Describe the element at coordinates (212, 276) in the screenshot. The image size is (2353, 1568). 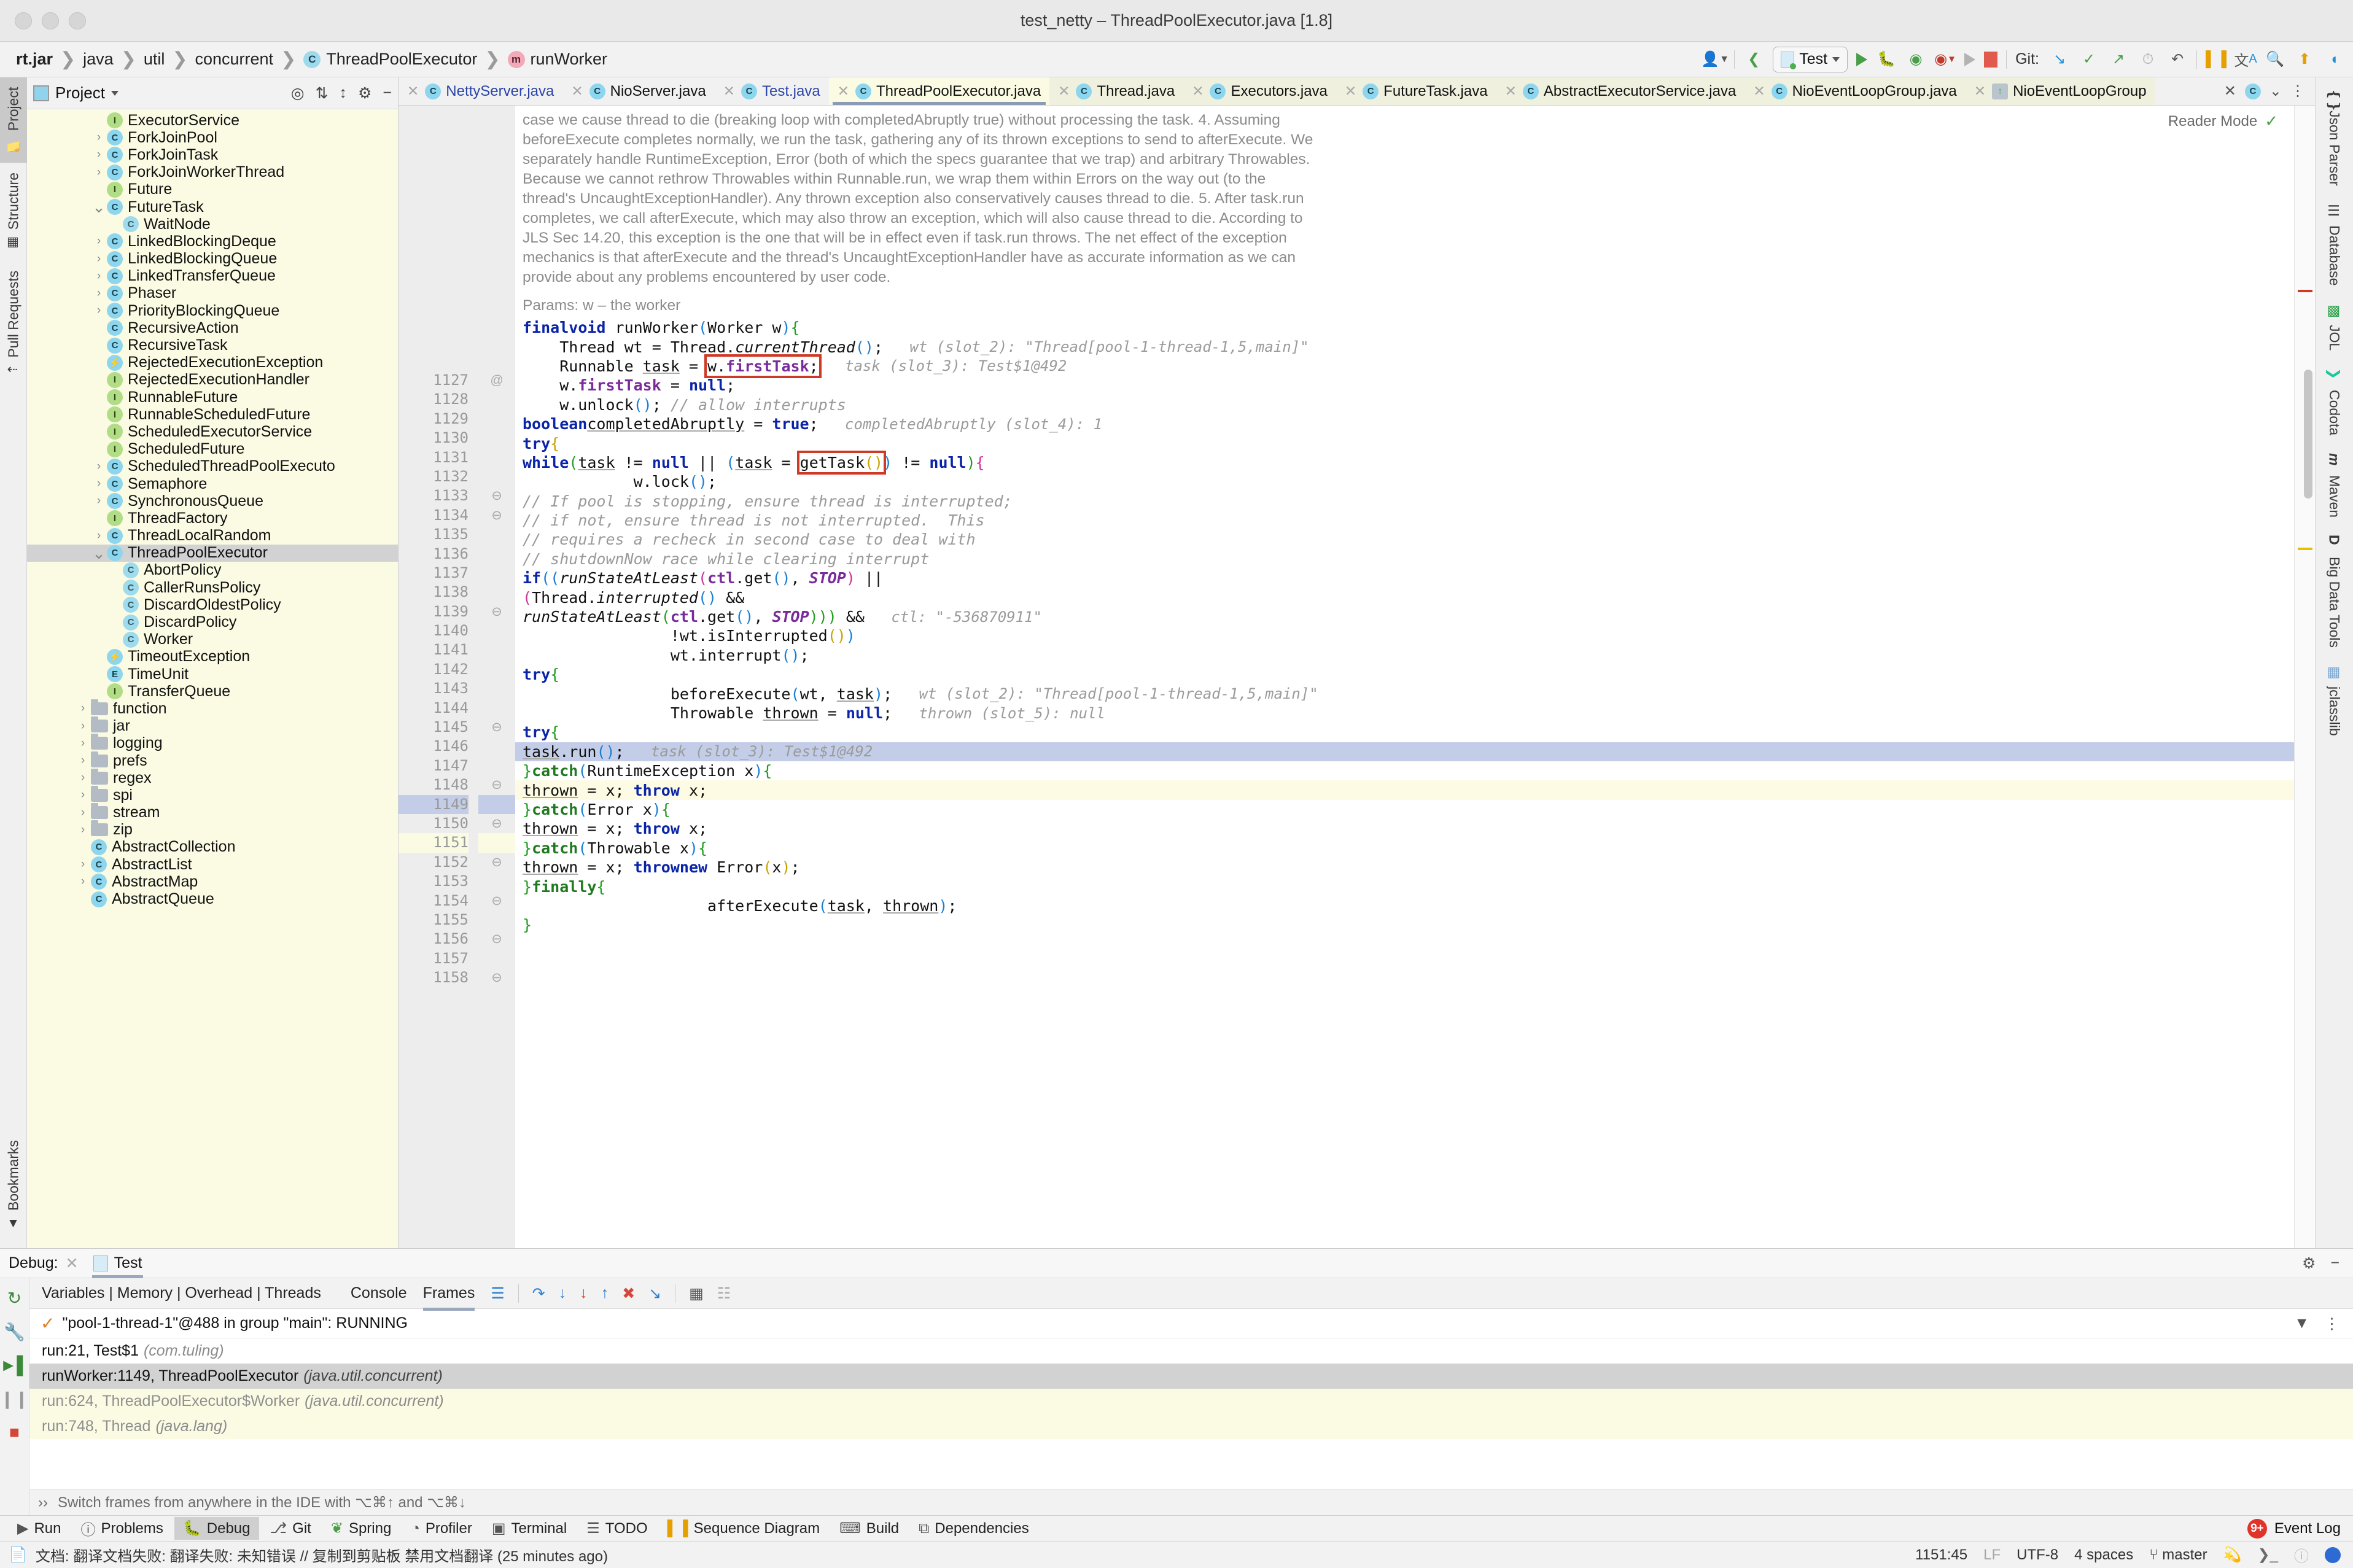
I see `tree-item: › C LinkedTransferQueue` at that location.